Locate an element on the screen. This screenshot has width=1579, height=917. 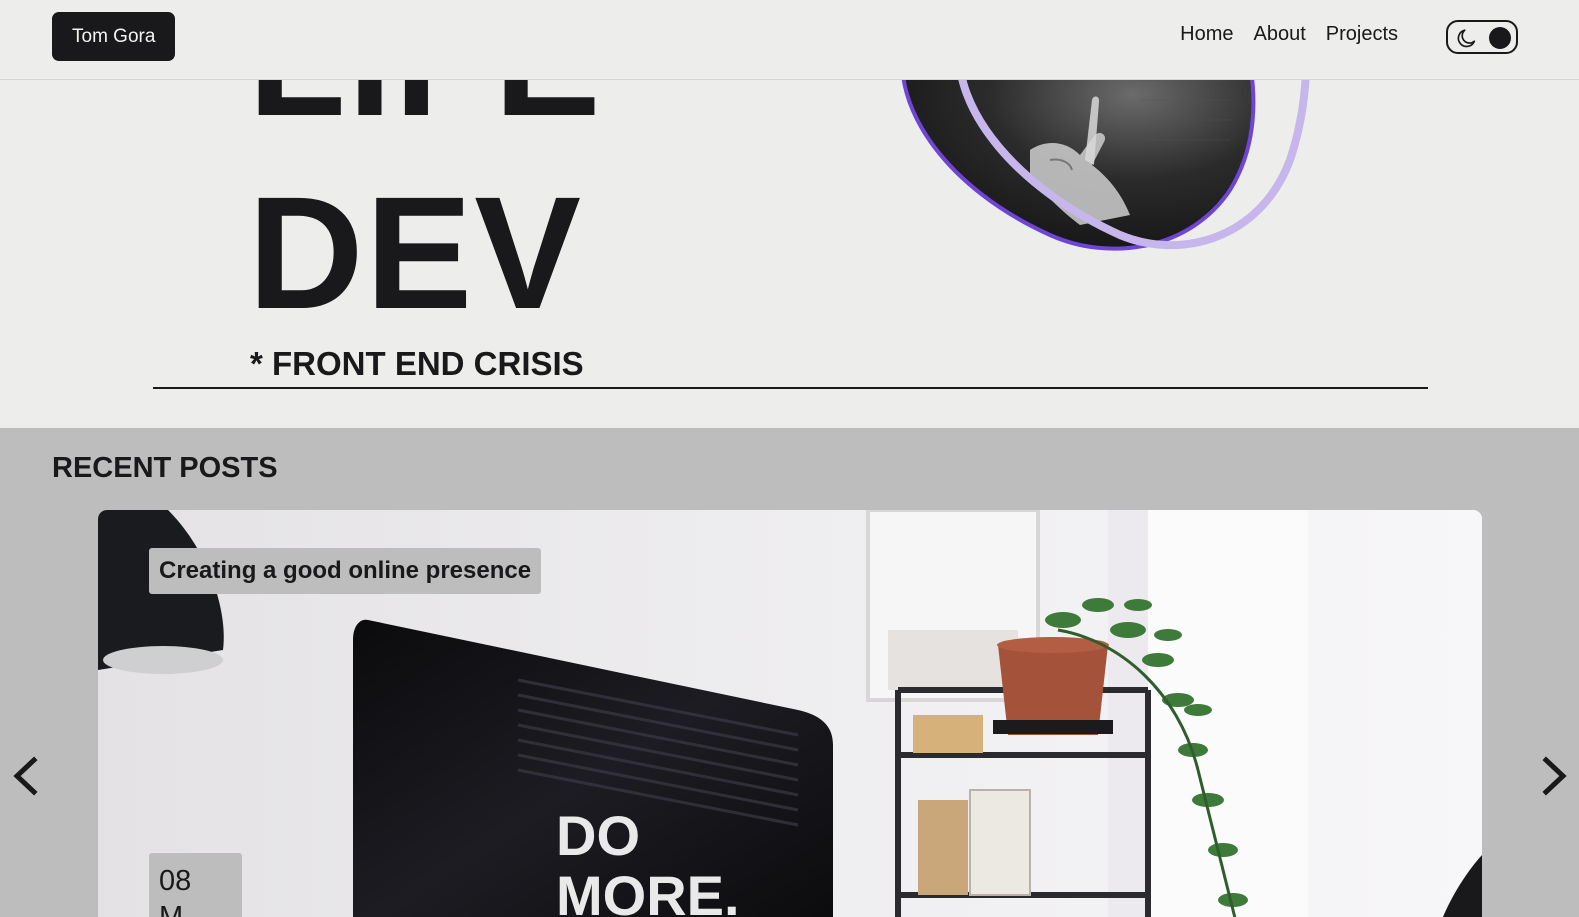
hero-heading-dev: DEV is located at coordinates (415, 252).